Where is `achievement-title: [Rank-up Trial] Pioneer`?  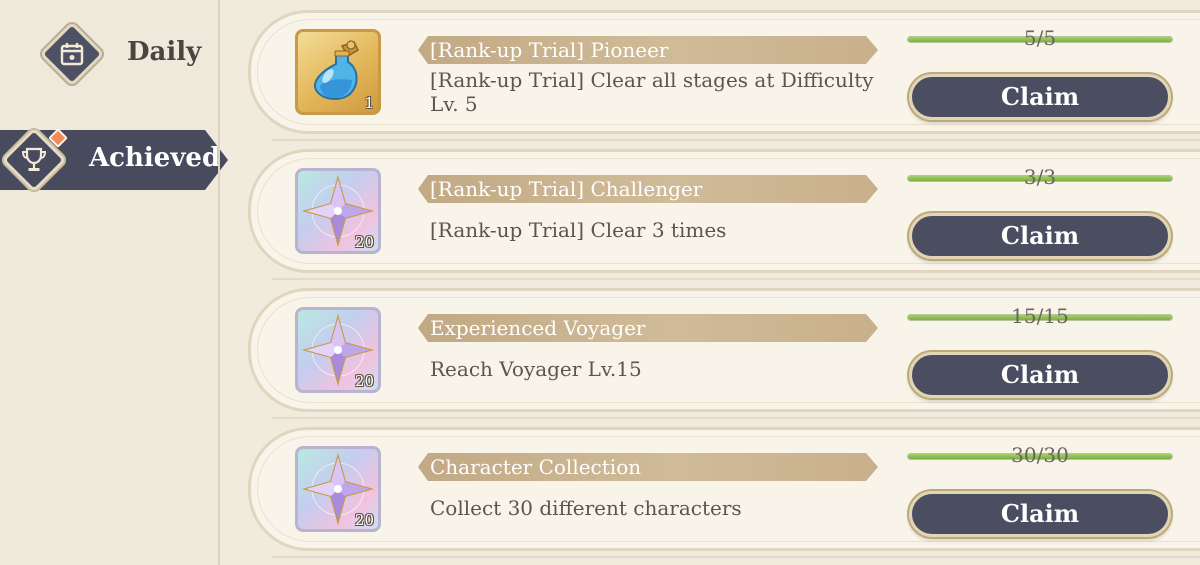 achievement-title: [Rank-up Trial] Pioneer is located at coordinates (549, 50).